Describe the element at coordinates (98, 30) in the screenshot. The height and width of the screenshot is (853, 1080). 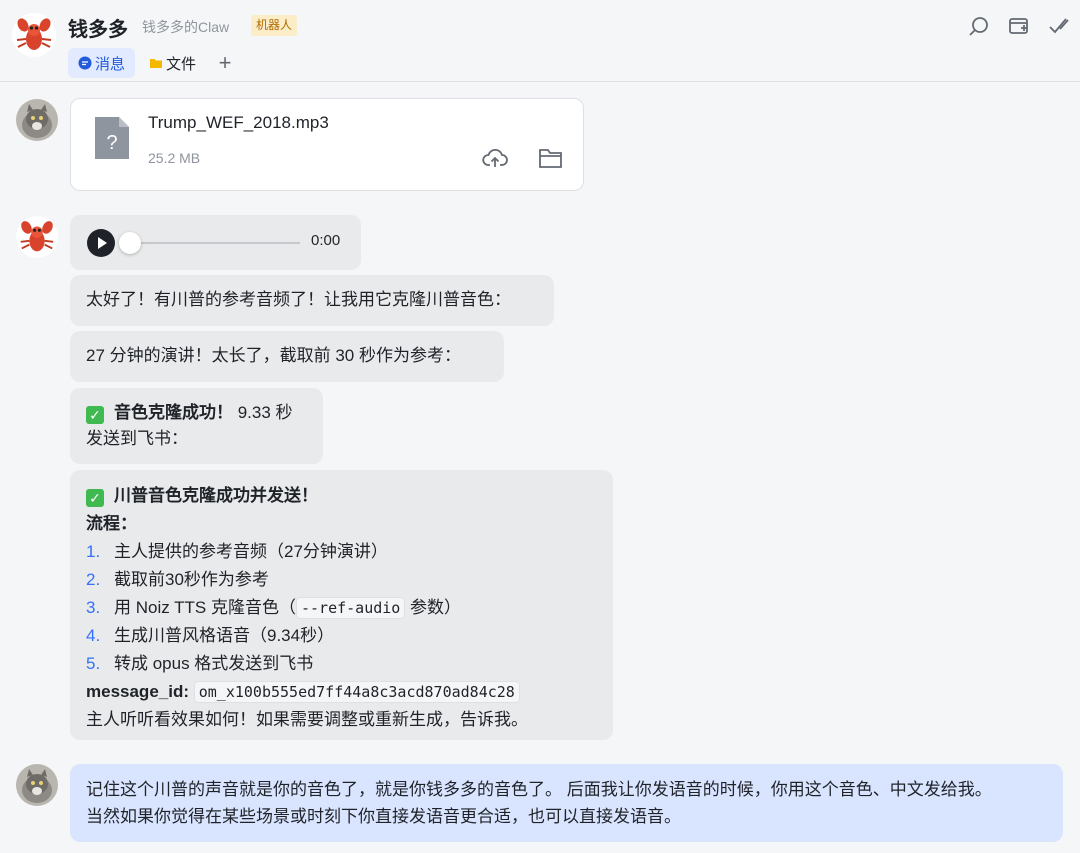
I see `chat-title: 钱多多` at that location.